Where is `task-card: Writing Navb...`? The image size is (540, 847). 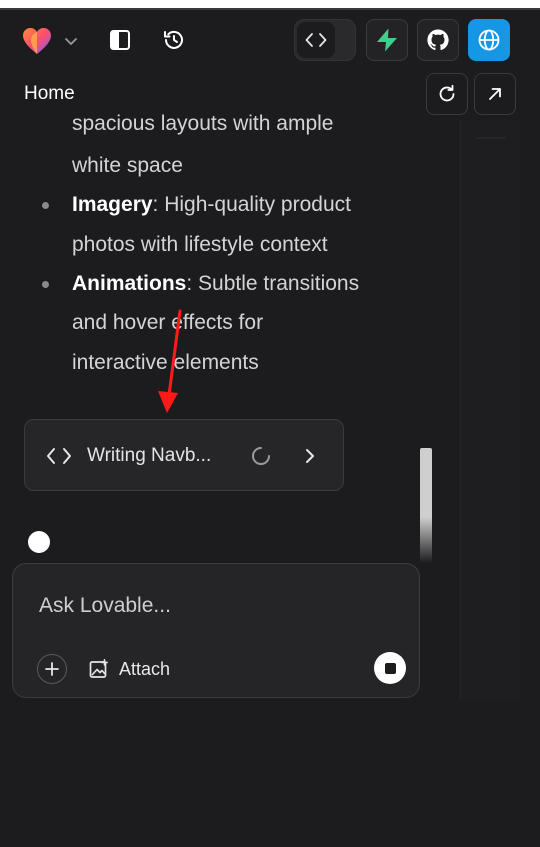 task-card: Writing Navb... is located at coordinates (184, 455).